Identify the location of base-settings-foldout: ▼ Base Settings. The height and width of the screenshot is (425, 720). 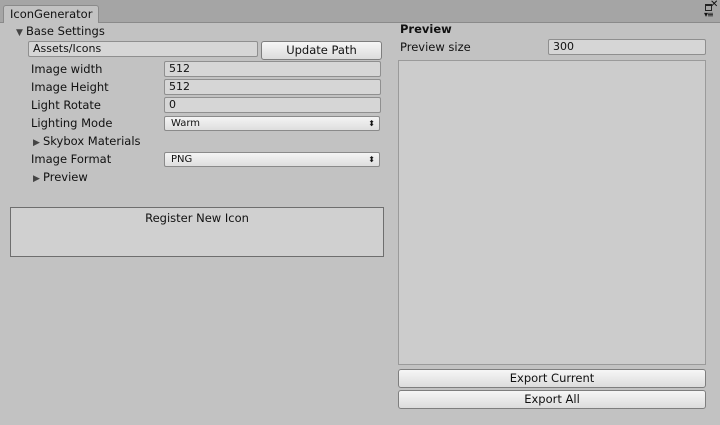
(60, 31).